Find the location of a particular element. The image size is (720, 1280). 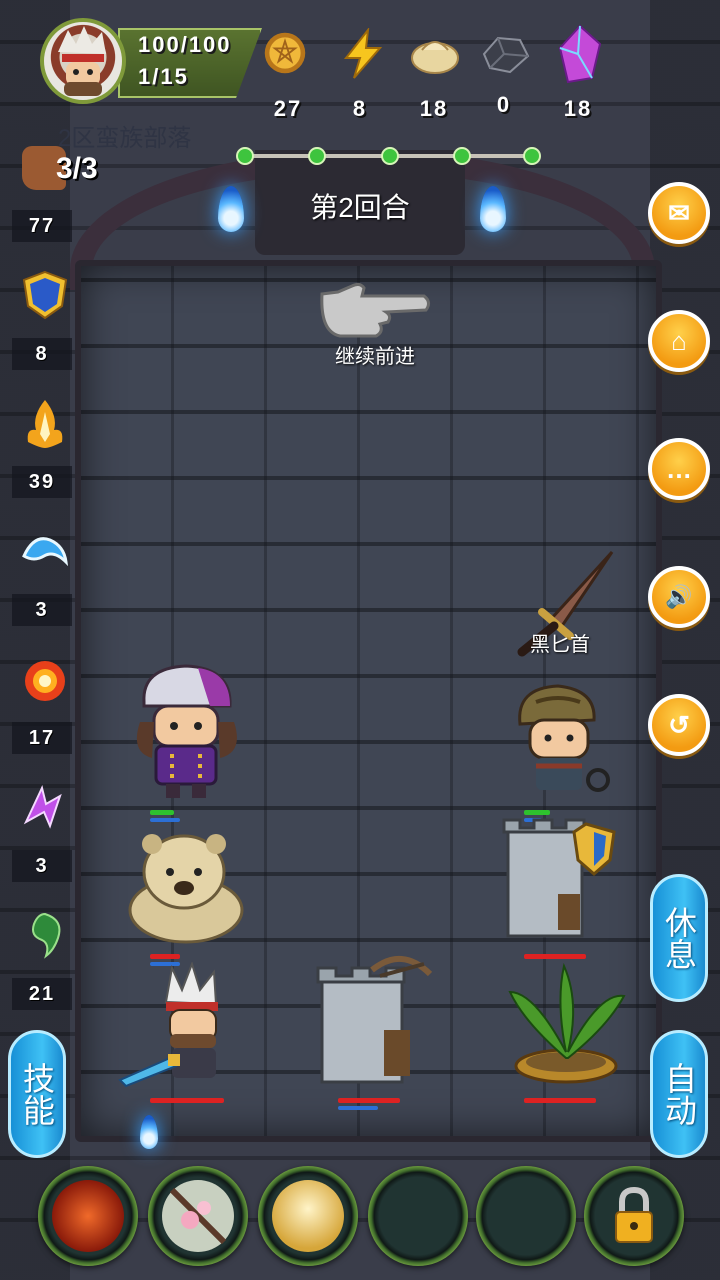

shield-icon is located at coordinates (45, 295).